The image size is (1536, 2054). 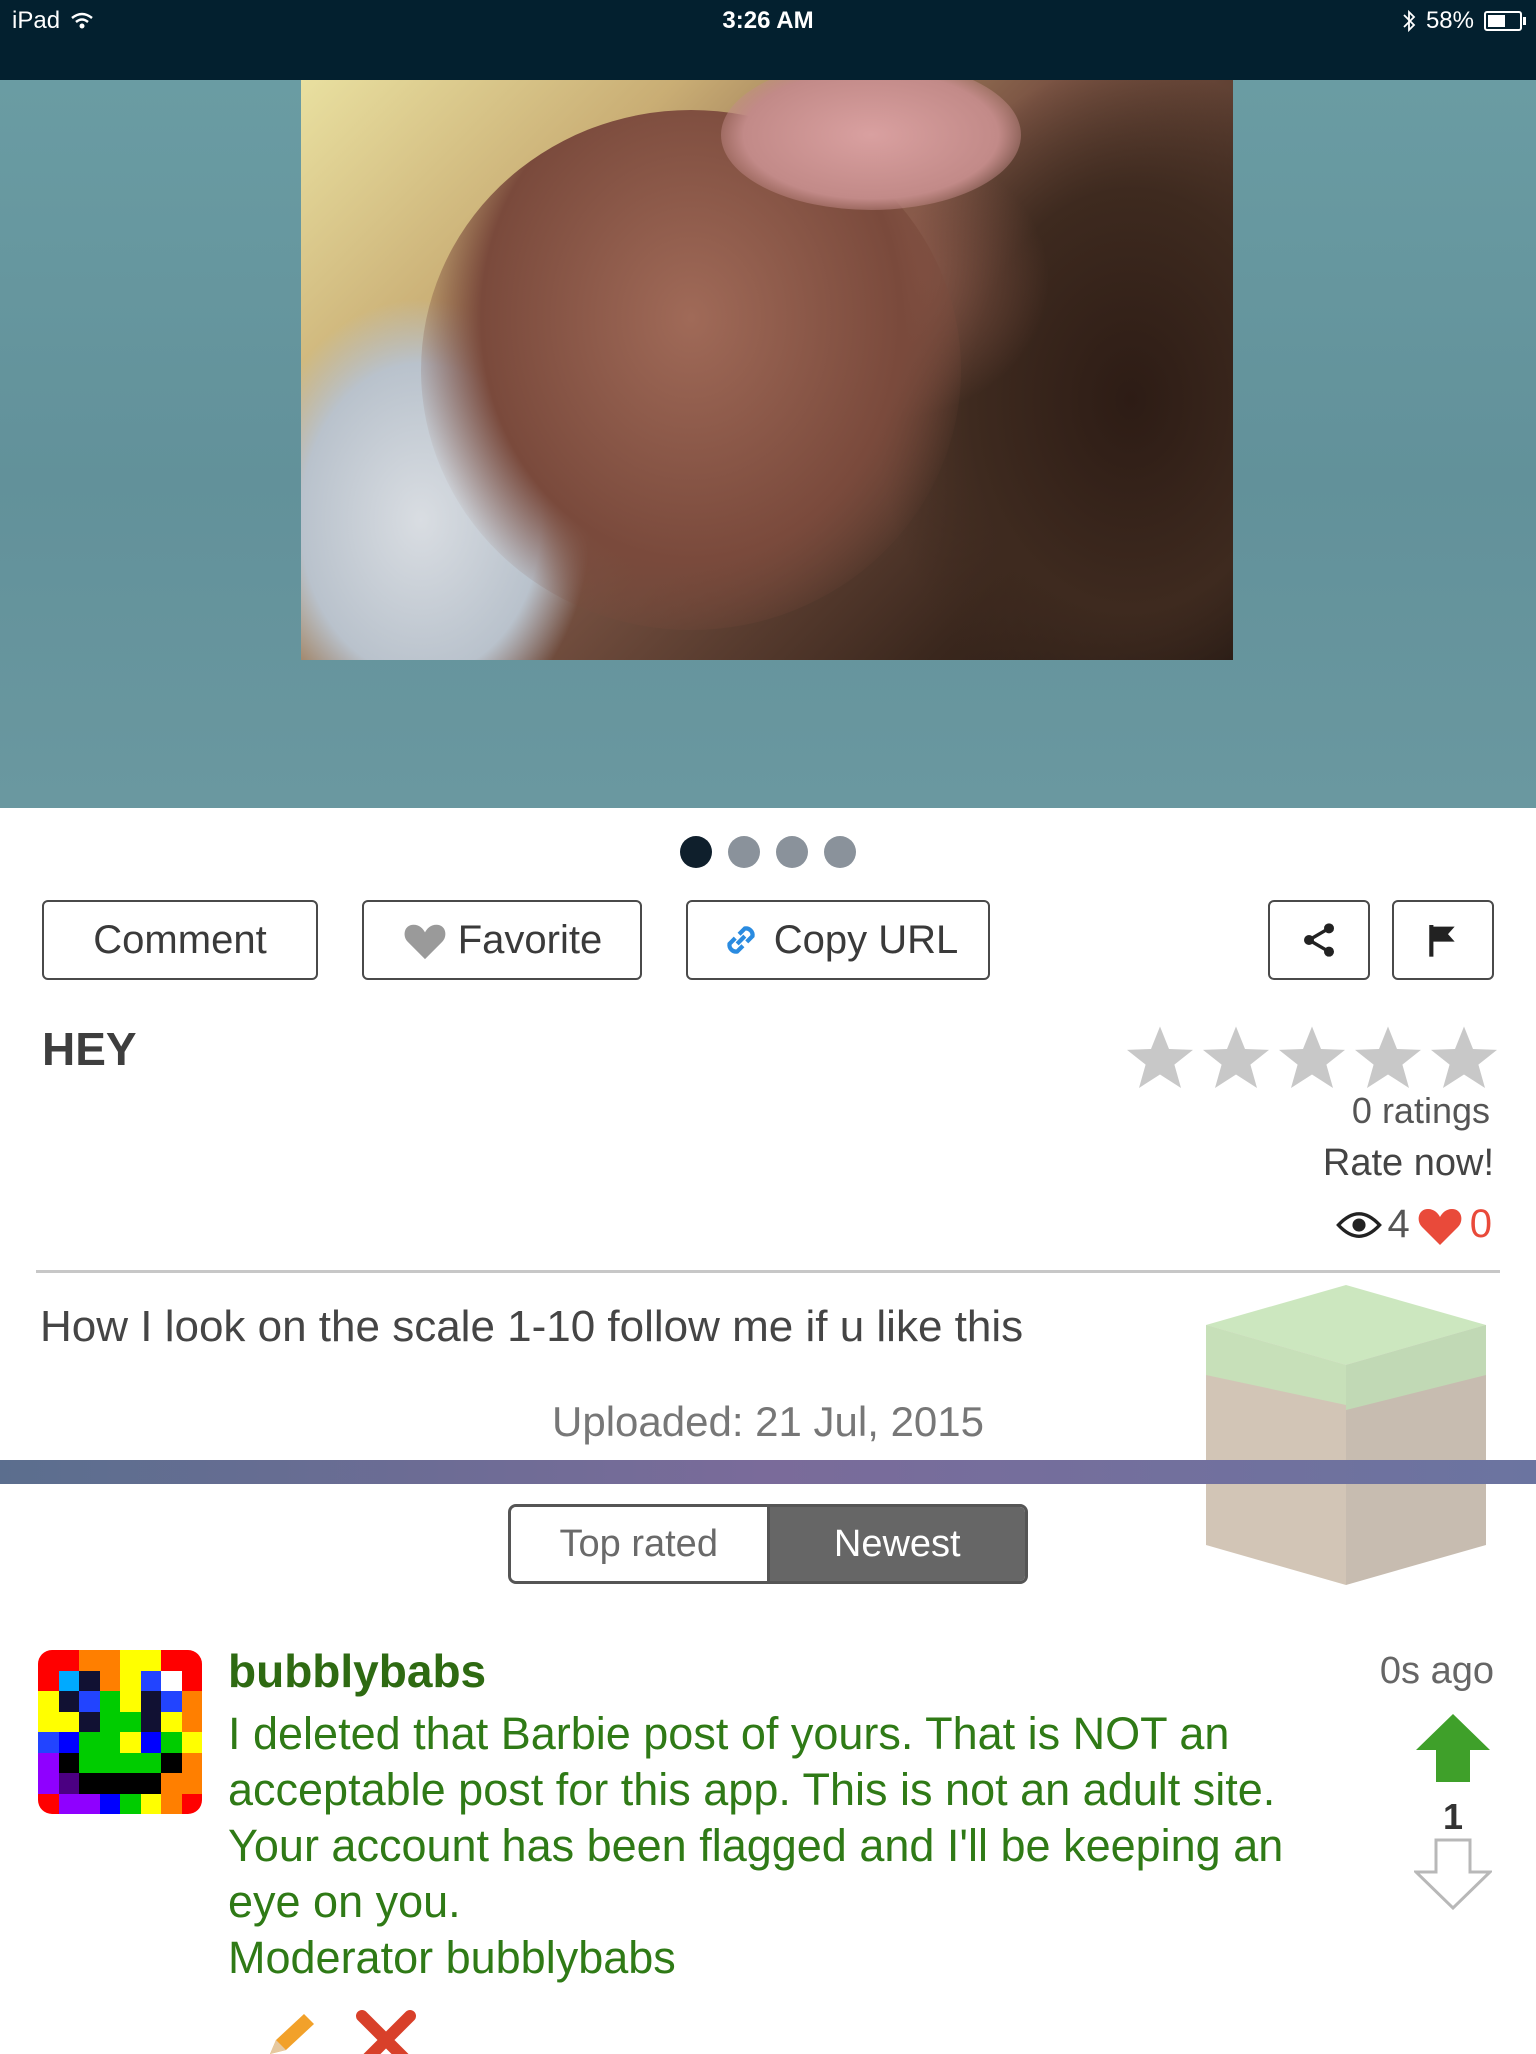 I want to click on likes-count: 0, so click(x=1480, y=1224).